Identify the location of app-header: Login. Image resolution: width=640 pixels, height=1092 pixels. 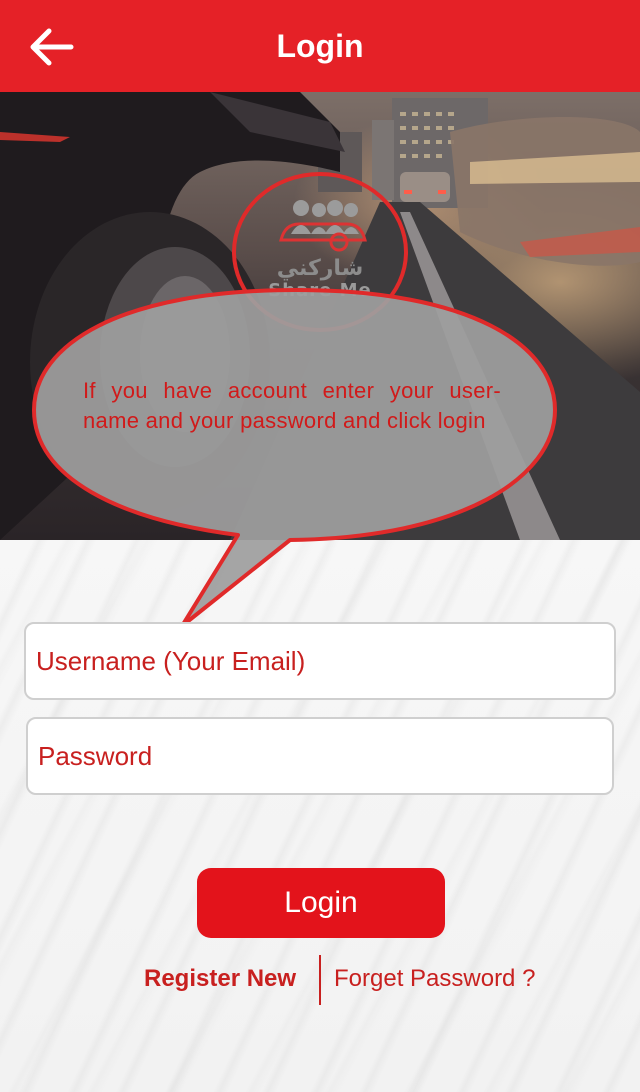
(320, 46).